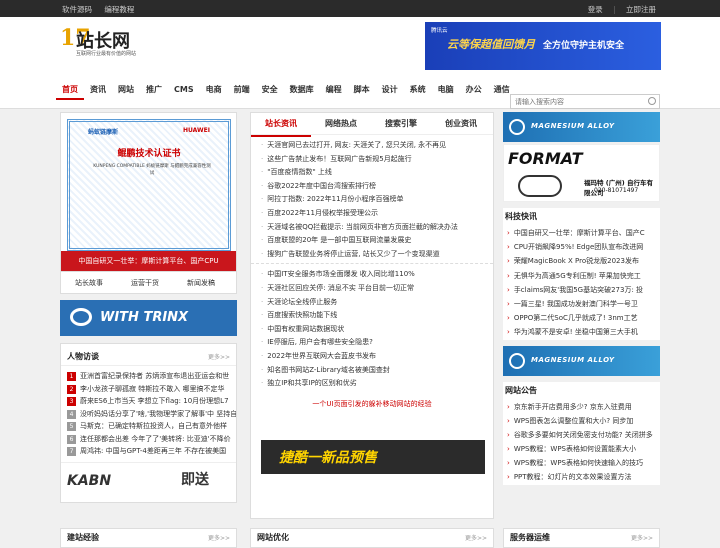  Describe the element at coordinates (581, 247) in the screenshot. I see `list-item: CPU开销飙降95%! Edge团队宣布改进网` at that location.